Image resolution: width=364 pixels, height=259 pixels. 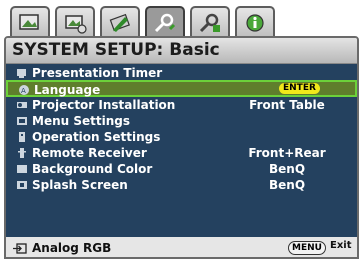 I want to click on language-icon: A, so click(x=24, y=90).